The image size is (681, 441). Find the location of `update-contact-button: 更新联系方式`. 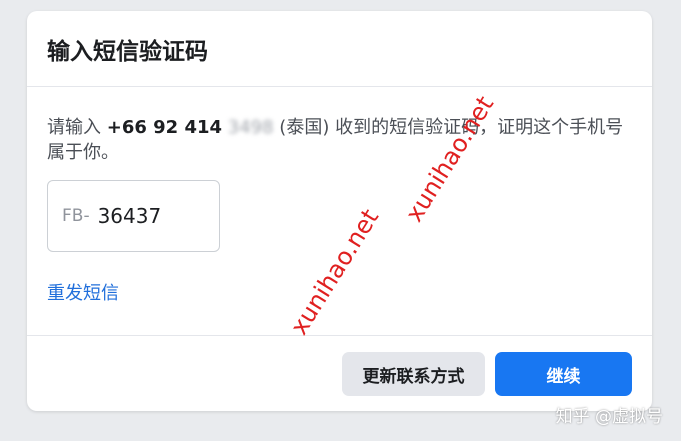

update-contact-button: 更新联系方式 is located at coordinates (413, 374).